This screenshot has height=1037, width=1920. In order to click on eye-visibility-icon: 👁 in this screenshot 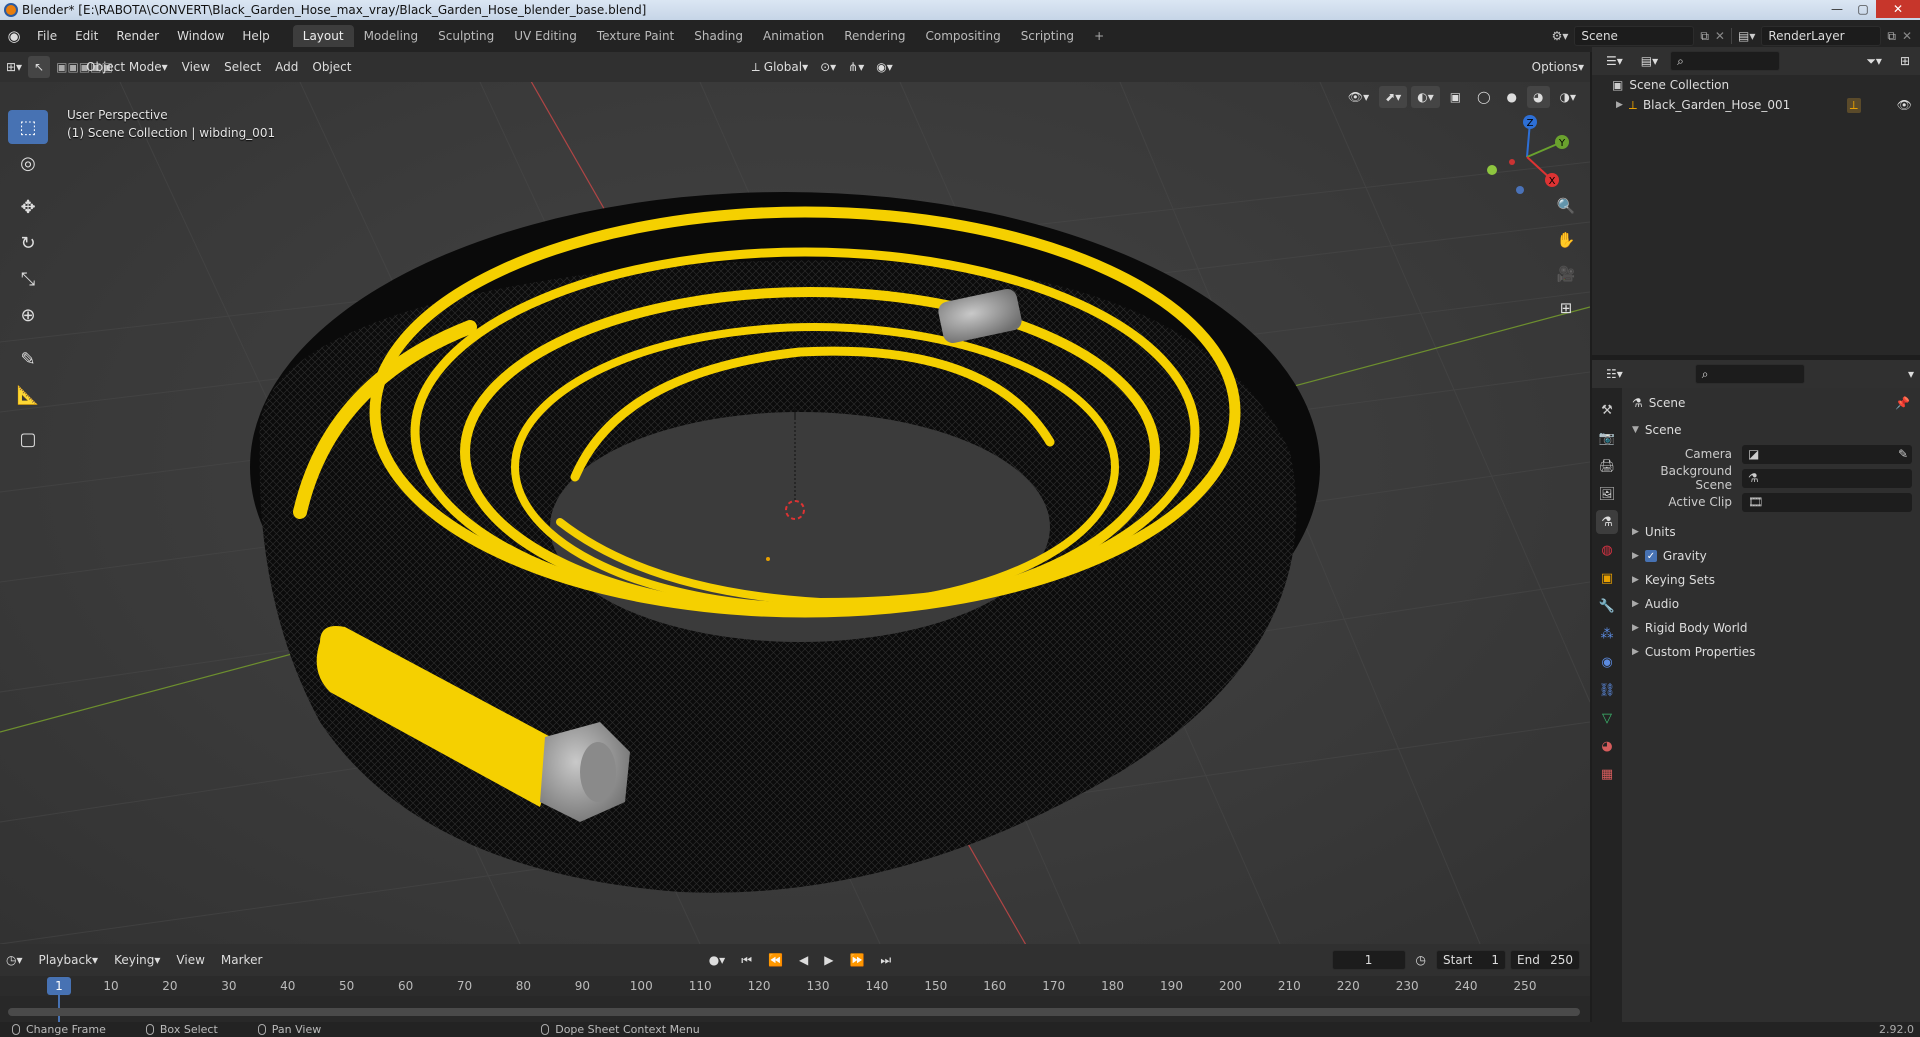, I will do `click(1904, 105)`.